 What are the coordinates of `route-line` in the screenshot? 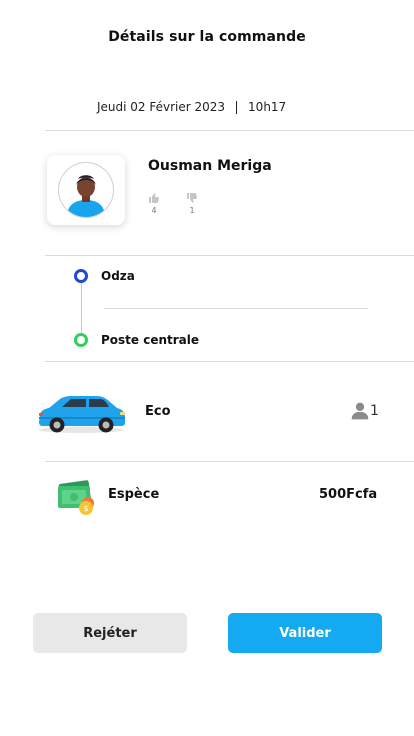 It's located at (81, 309).